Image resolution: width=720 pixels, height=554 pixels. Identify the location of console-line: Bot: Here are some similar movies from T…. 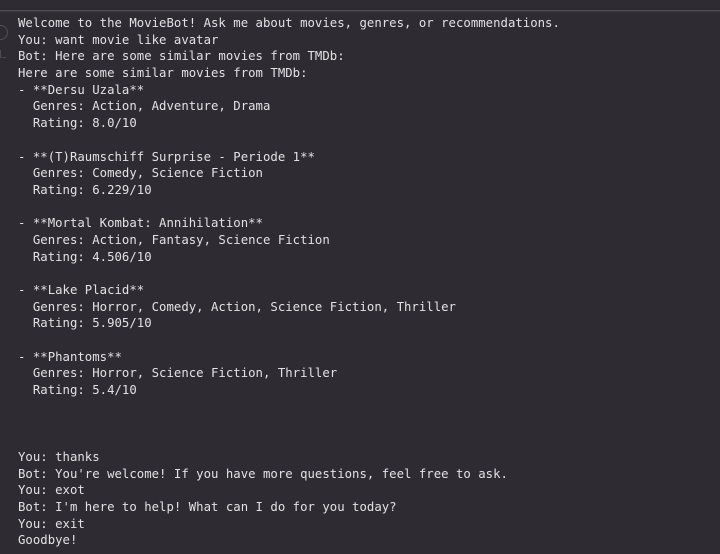
(181, 56).